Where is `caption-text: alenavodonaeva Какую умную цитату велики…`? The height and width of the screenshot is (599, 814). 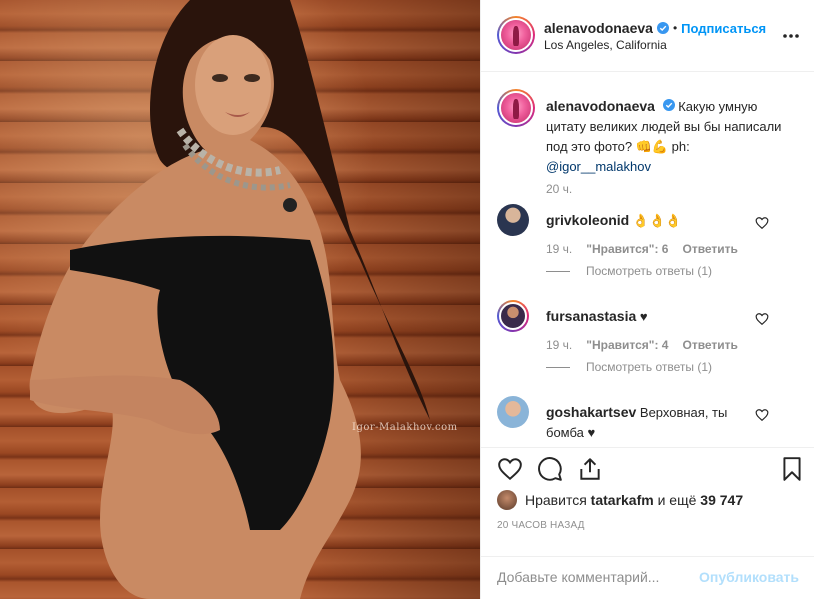
caption-text: alenavodonaeva Какую умную цитату велики… is located at coordinates (666, 136).